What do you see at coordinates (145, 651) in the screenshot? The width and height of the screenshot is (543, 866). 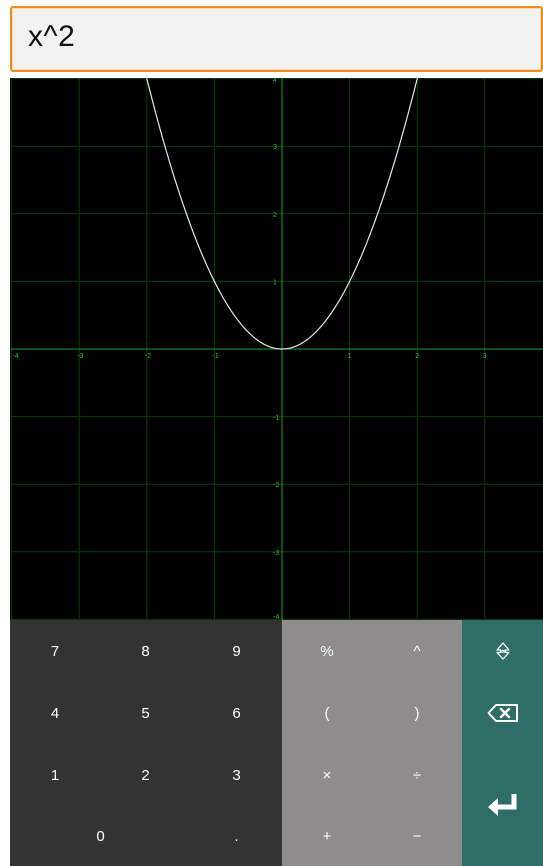 I see `key-8: 8` at bounding box center [145, 651].